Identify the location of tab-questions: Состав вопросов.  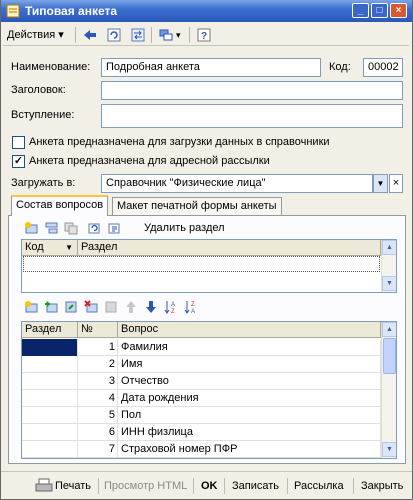
(60, 205).